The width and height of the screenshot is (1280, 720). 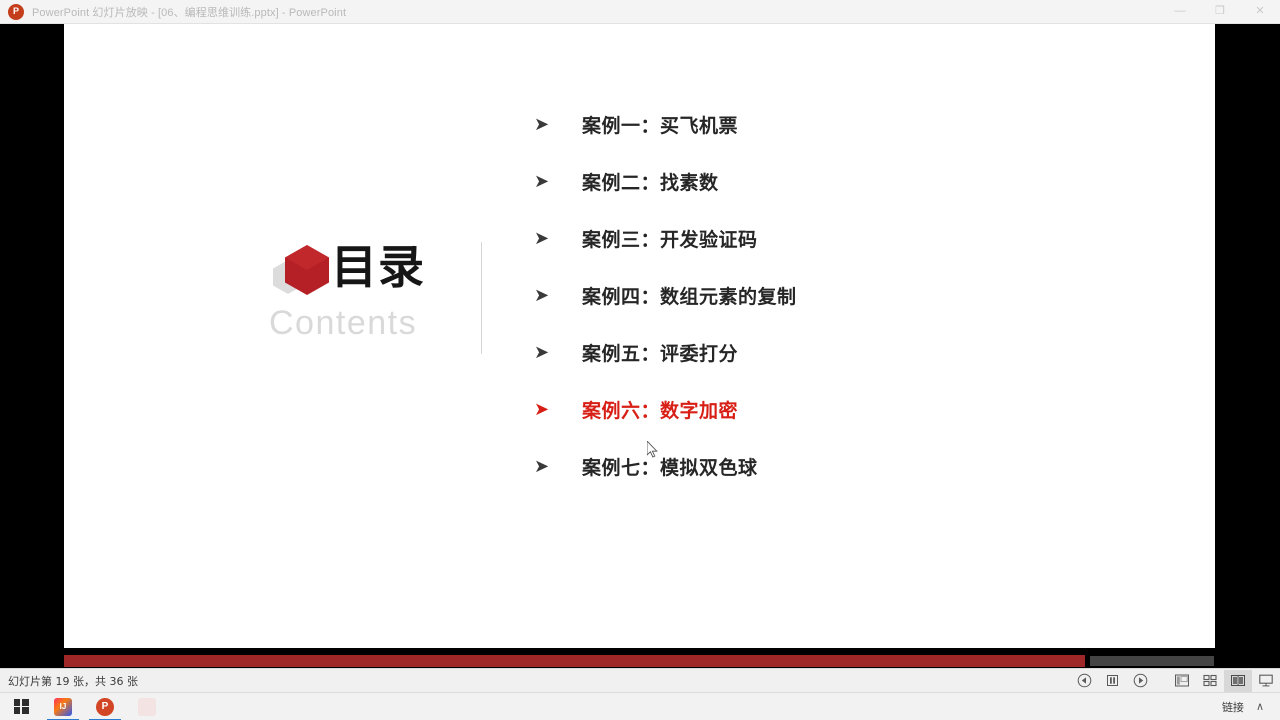 I want to click on circle-play-icon, so click(x=1140, y=680).